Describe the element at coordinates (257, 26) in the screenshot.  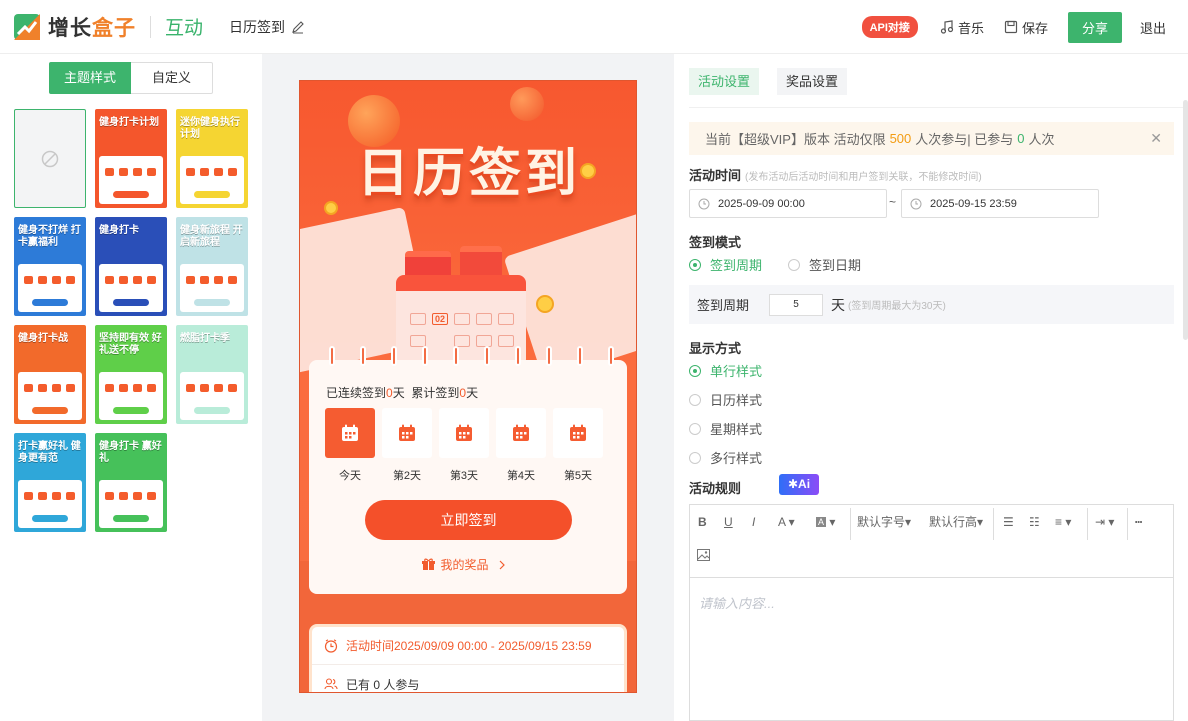
I see `activity-name-text: 日历签到` at that location.